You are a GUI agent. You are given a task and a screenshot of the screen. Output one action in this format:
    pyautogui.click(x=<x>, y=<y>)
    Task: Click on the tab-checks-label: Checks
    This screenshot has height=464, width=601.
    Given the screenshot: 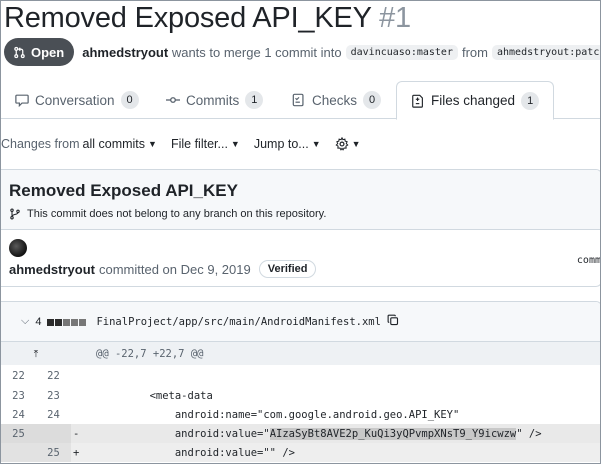 What is the action you would take?
    pyautogui.click(x=335, y=100)
    